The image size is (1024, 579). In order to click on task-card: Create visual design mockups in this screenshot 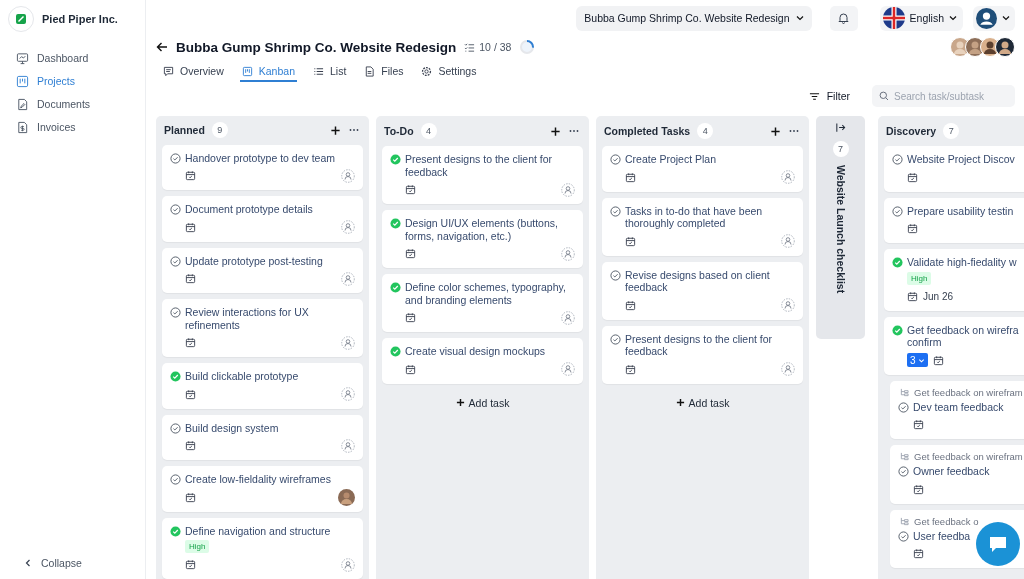, I will do `click(482, 361)`.